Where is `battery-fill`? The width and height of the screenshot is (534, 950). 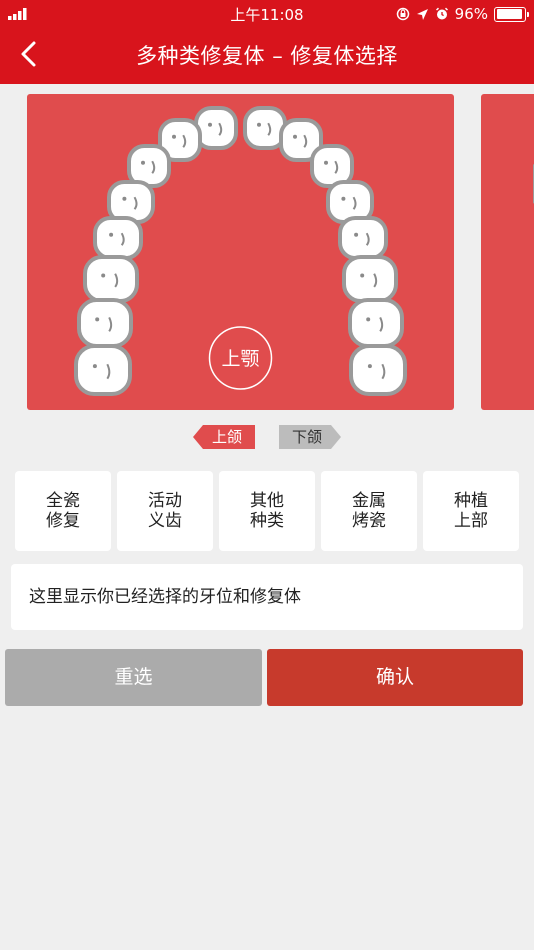 battery-fill is located at coordinates (509, 14).